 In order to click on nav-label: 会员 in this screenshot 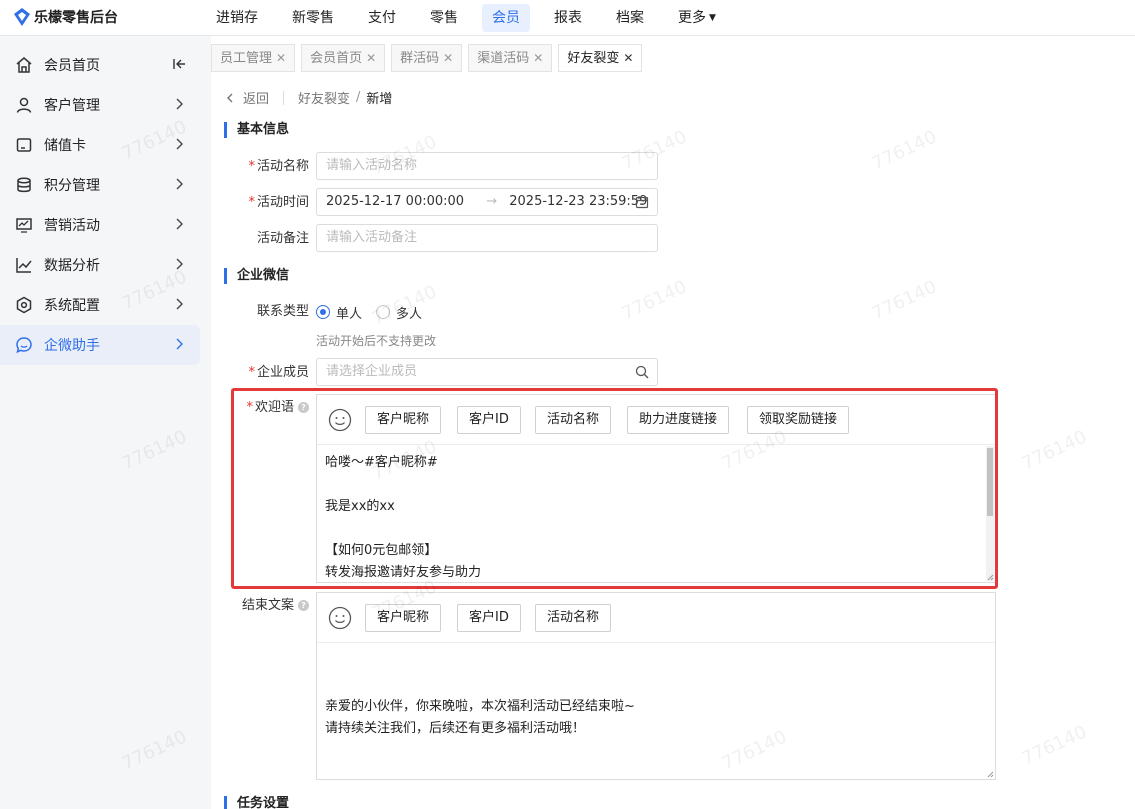, I will do `click(506, 18)`.